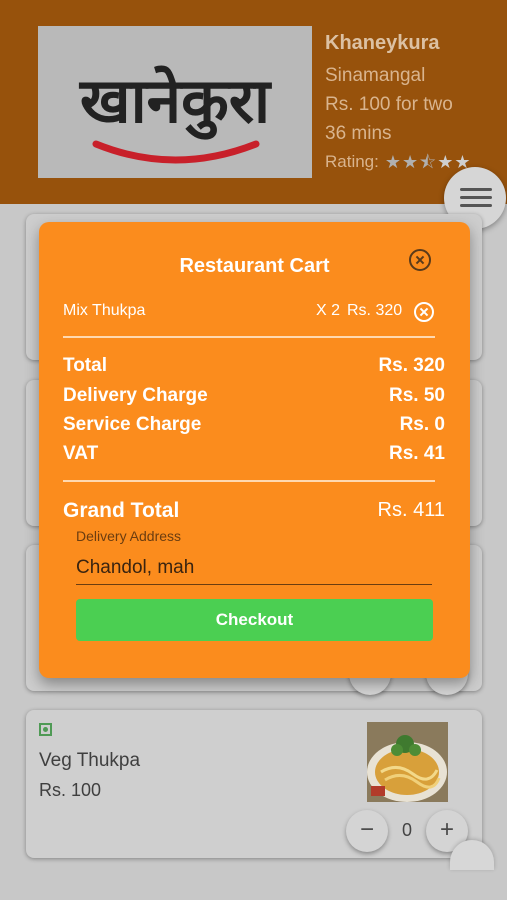 The height and width of the screenshot is (900, 507). I want to click on restaurant-rating: Rating: ★★⯪★★, so click(398, 162).